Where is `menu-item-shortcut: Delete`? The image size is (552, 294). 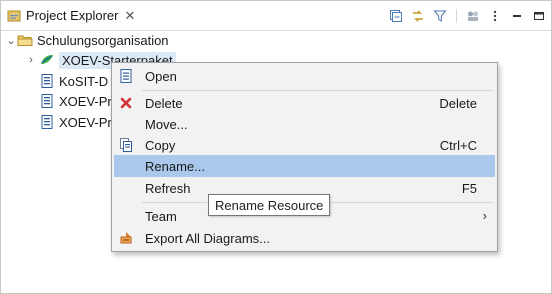
menu-item-shortcut: Delete is located at coordinates (458, 103).